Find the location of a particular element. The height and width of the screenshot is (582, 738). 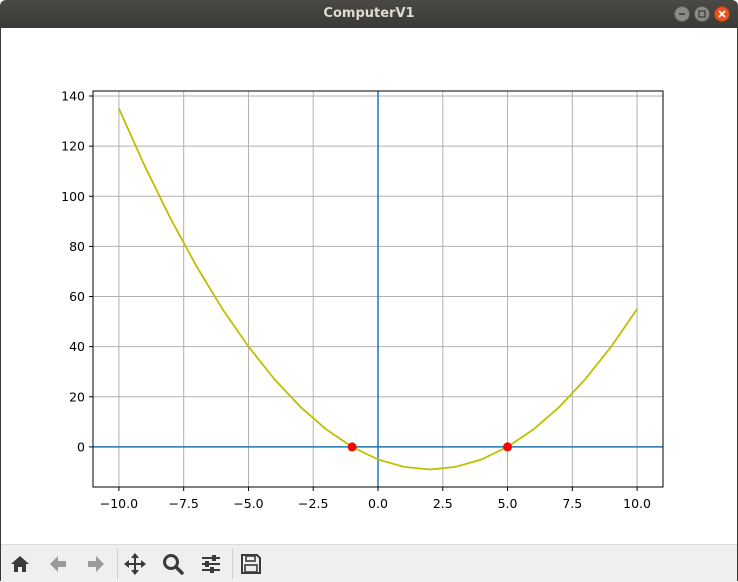

minimize-button is located at coordinates (682, 14).